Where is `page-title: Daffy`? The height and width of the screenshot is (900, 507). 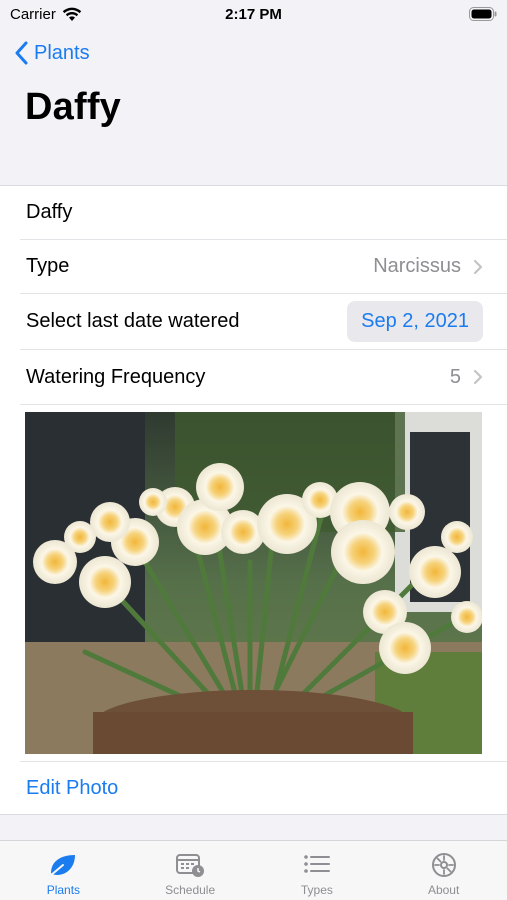
page-title: Daffy is located at coordinates (73, 107).